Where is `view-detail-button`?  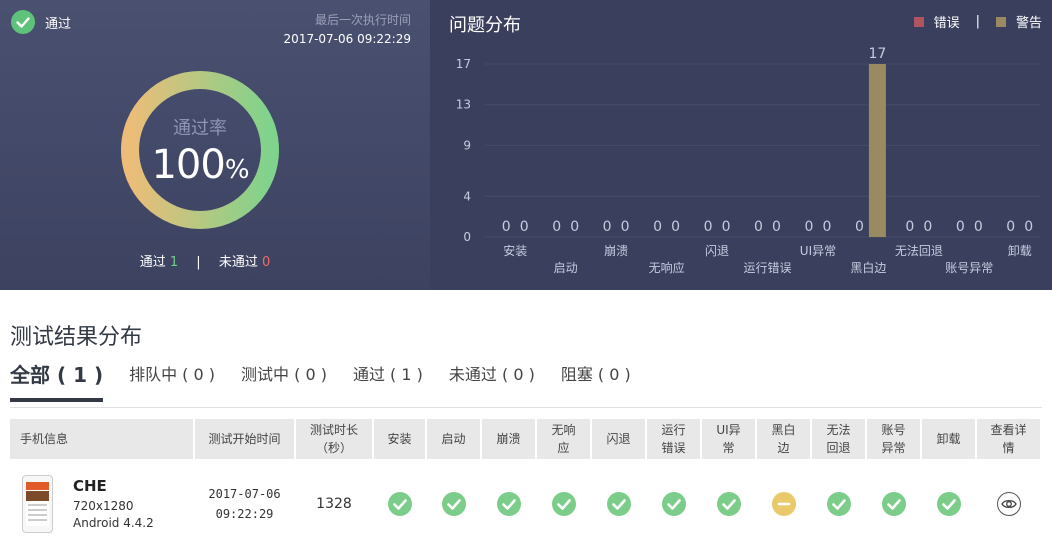
view-detail-button is located at coordinates (1008, 504).